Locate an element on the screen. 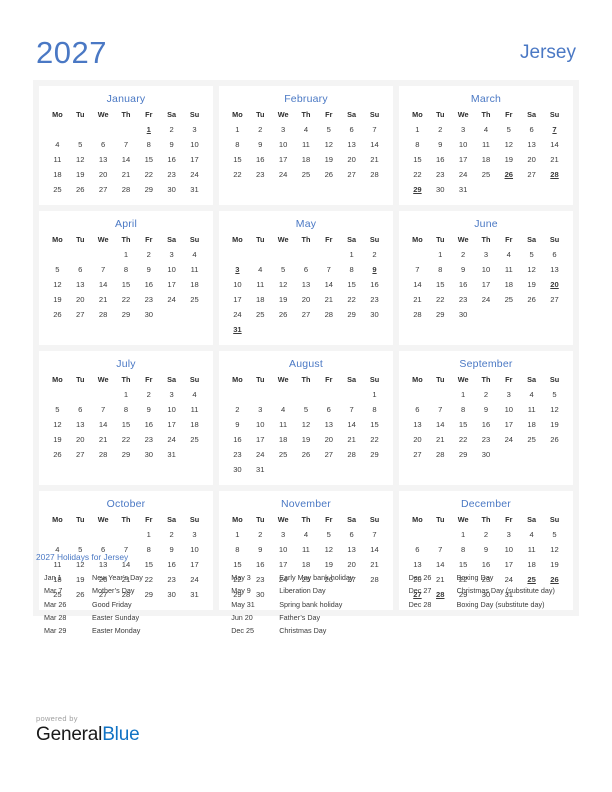 This screenshot has height=792, width=612. generalblue-logo: GeneralBlue is located at coordinates (88, 734).